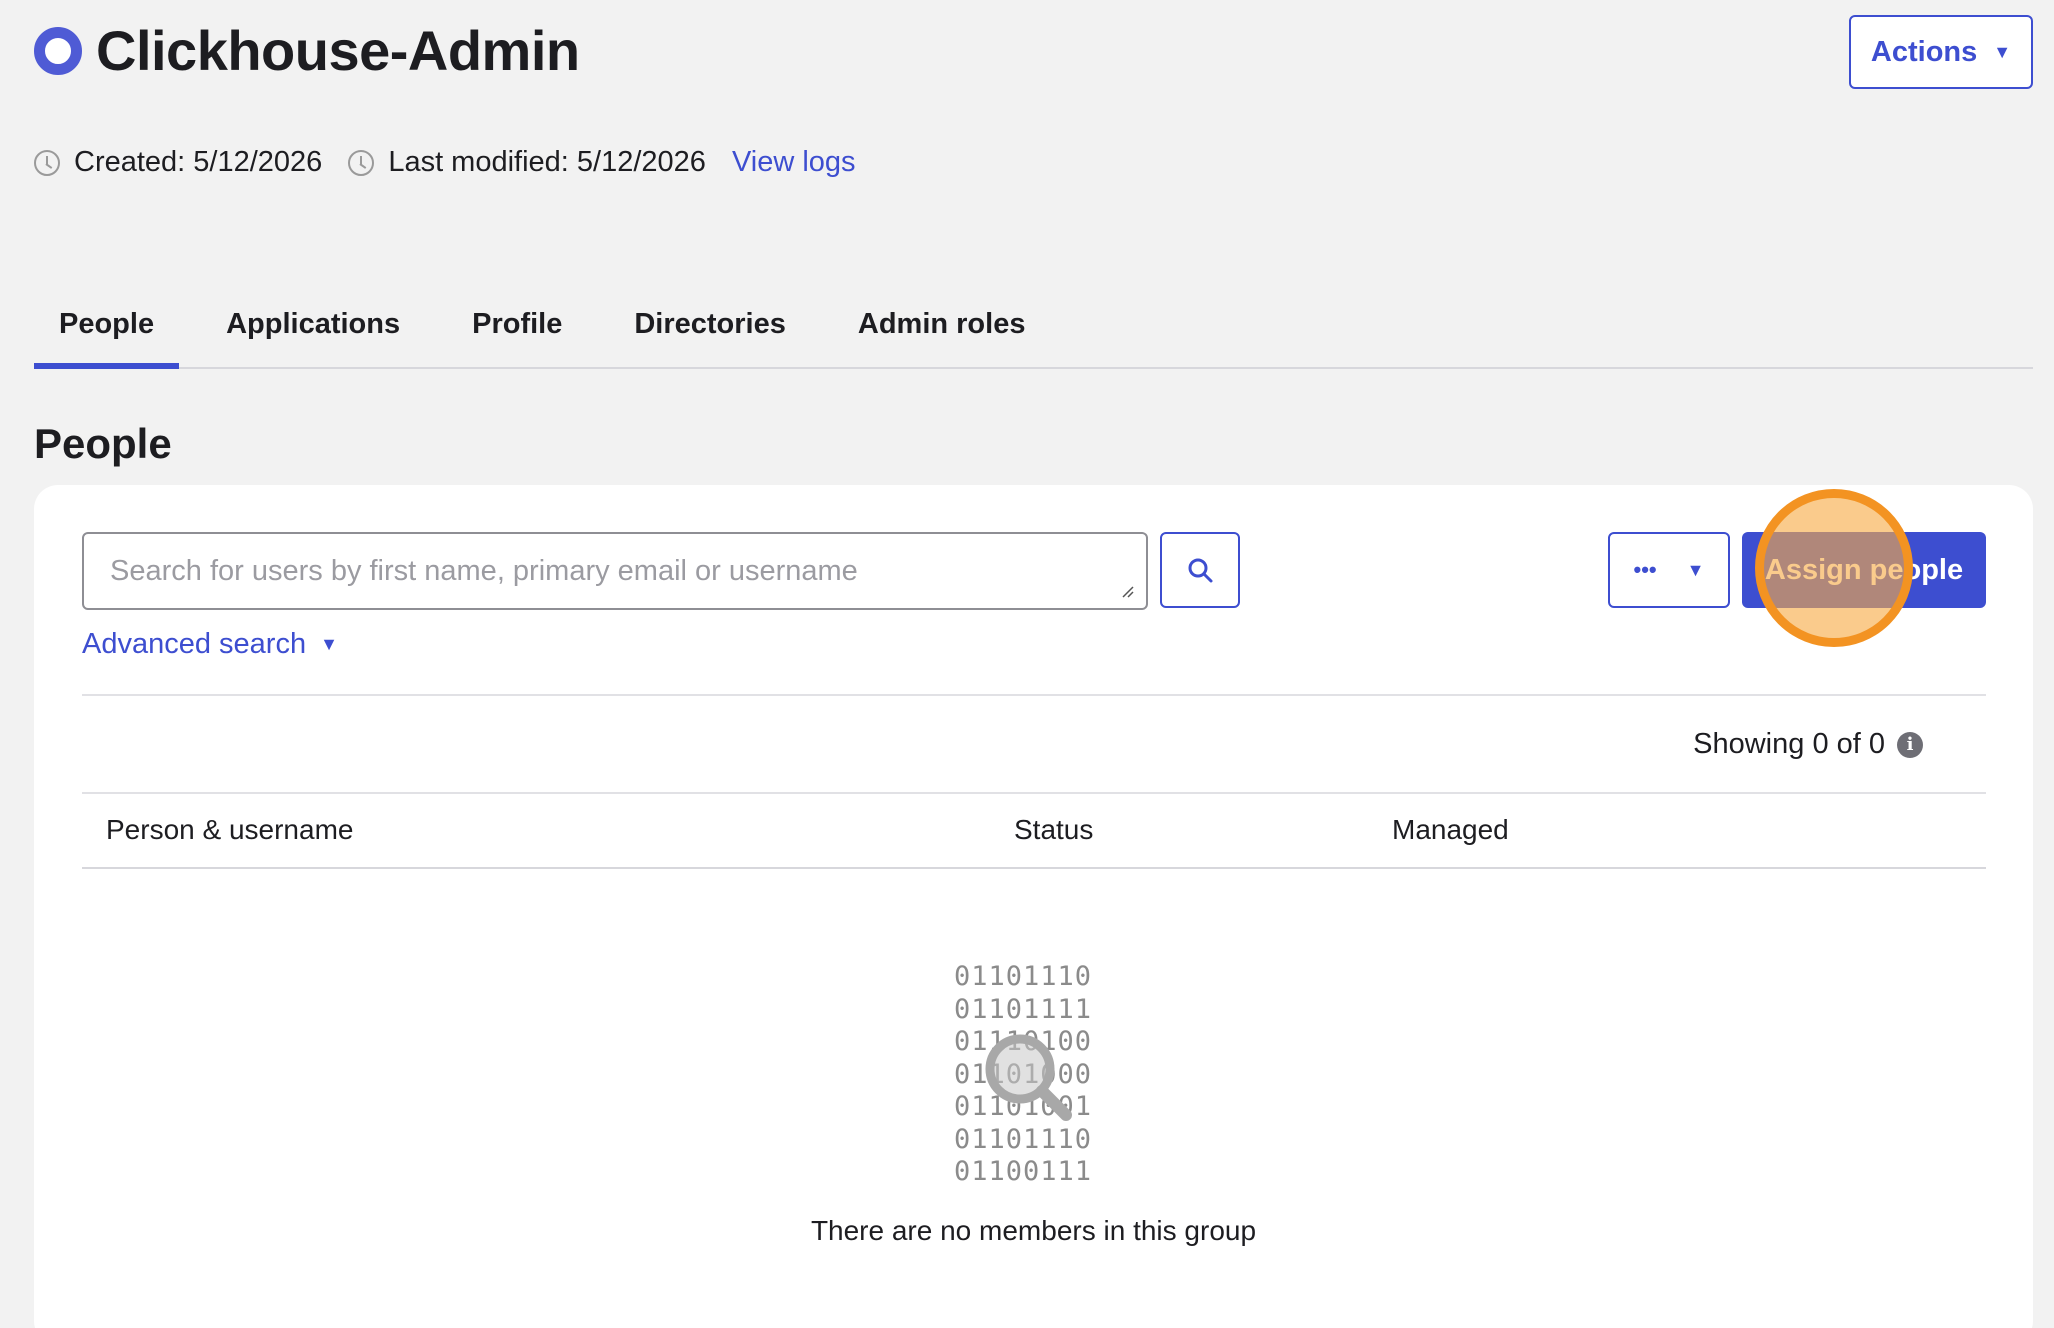 This screenshot has height=1328, width=2054. I want to click on group-ring-icon, so click(58, 50).